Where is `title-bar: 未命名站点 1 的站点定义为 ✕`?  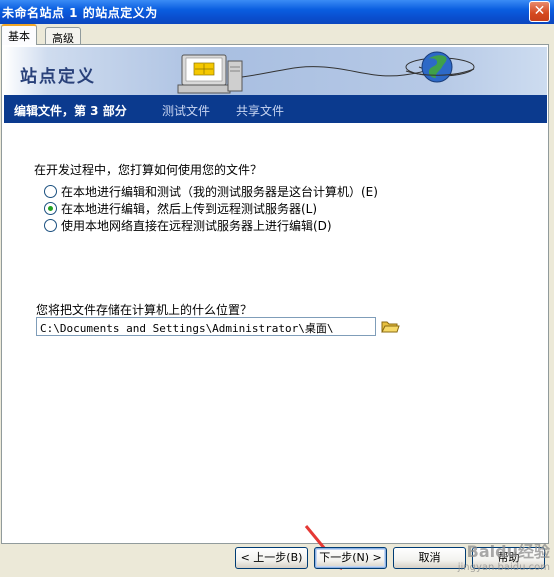
title-bar: 未命名站点 1 的站点定义为 ✕ is located at coordinates (277, 12).